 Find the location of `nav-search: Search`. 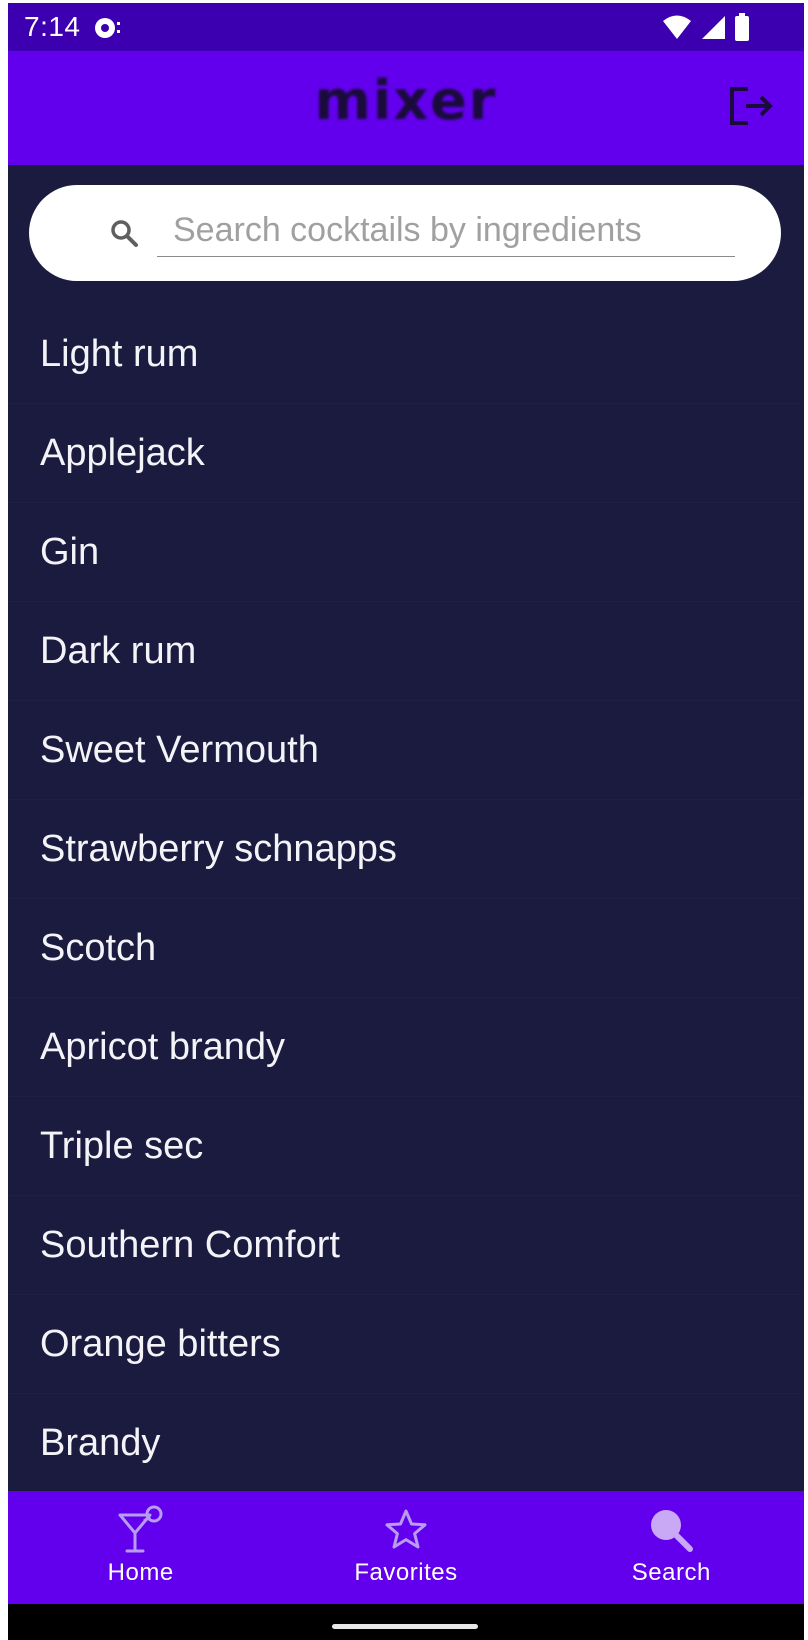

nav-search: Search is located at coordinates (671, 1547).